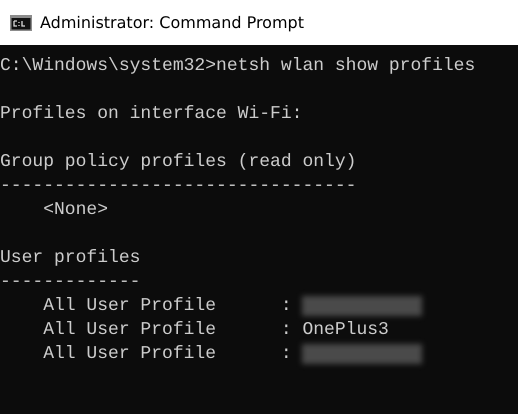 The image size is (518, 414). I want to click on console-line: ---------------------------------, so click(178, 186).